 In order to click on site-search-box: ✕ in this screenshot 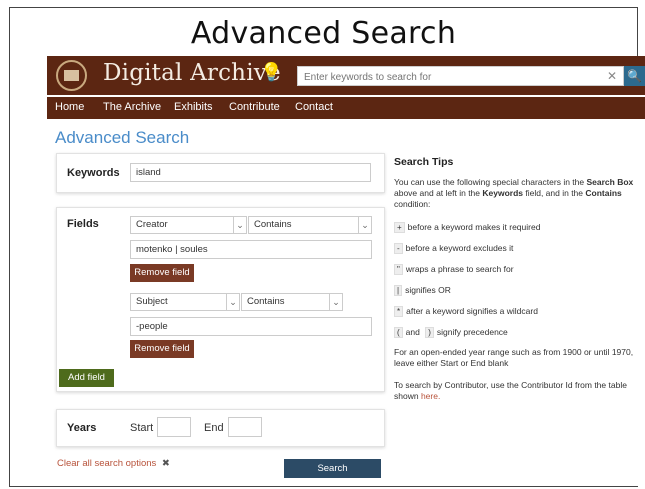, I will do `click(460, 76)`.